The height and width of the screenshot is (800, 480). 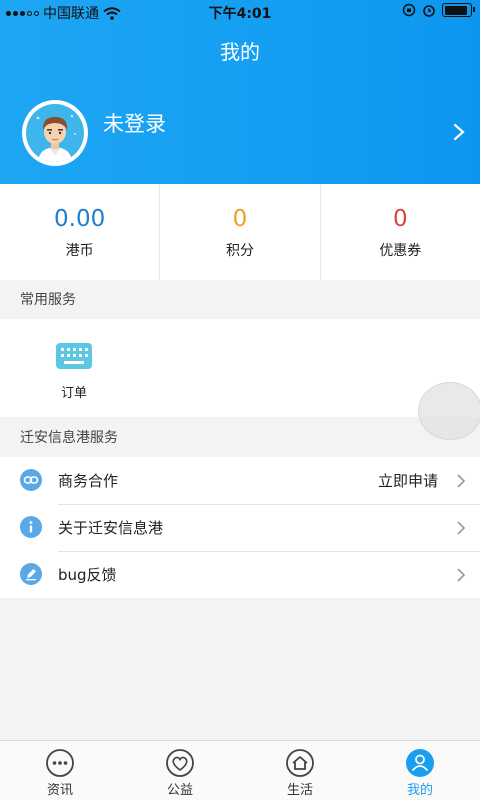 I want to click on status-bar: 中国联通 下午4:01, so click(x=240, y=12).